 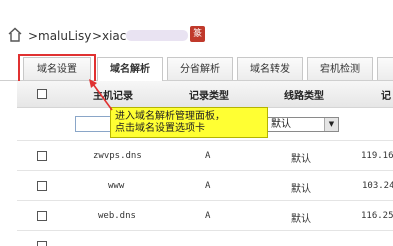 I want to click on row-value: 116.255, so click(x=377, y=216).